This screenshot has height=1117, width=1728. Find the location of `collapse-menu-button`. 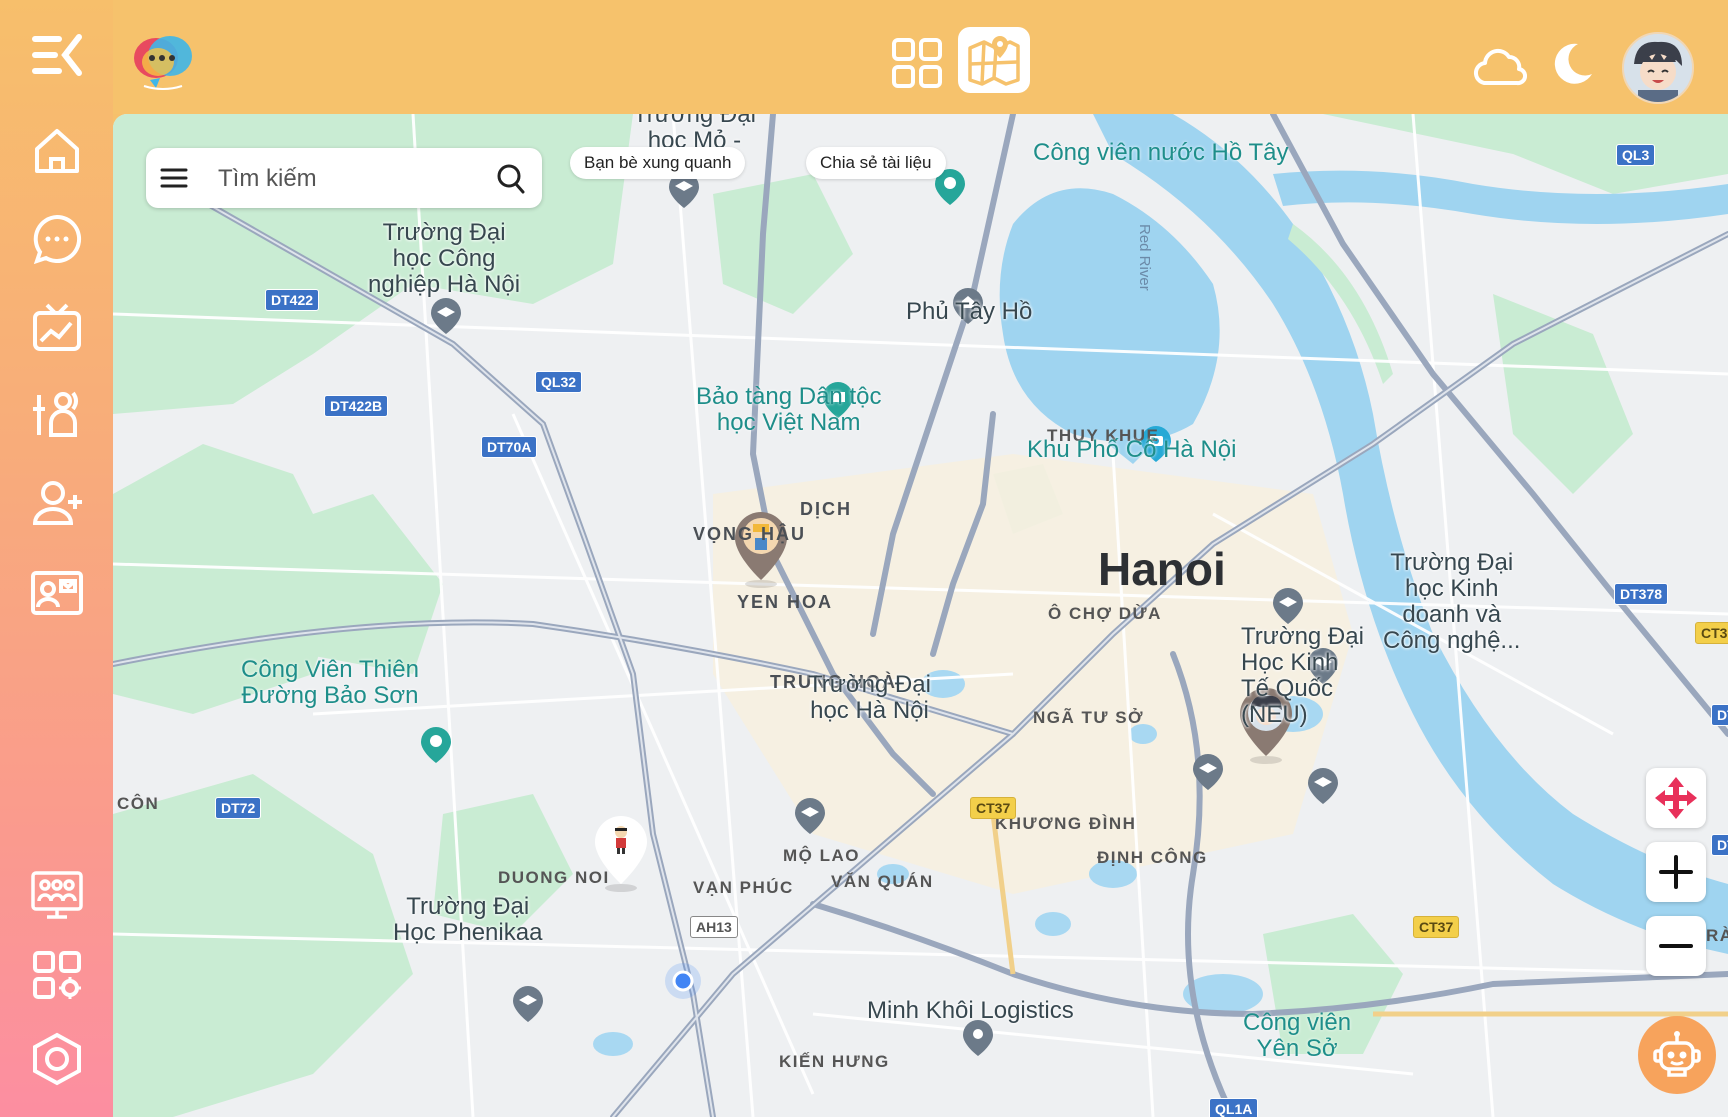

collapse-menu-button is located at coordinates (57, 55).